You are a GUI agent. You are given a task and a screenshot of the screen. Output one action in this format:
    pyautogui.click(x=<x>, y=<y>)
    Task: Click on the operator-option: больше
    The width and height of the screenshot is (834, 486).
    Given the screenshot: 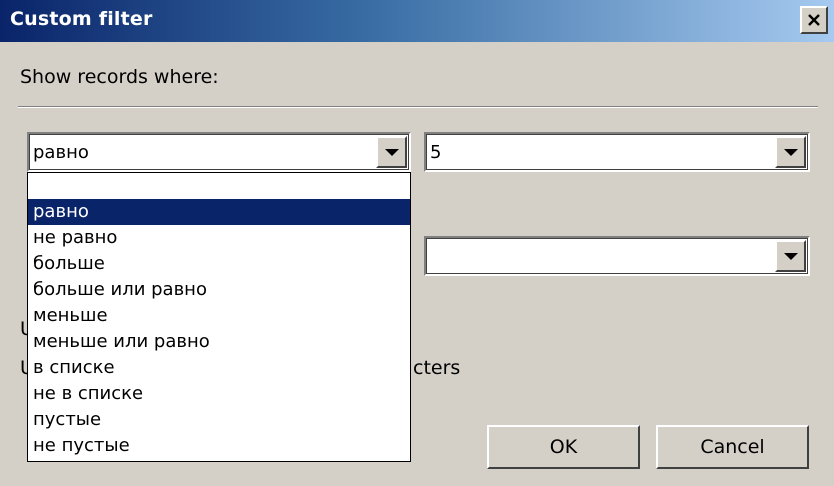 What is the action you would take?
    pyautogui.click(x=219, y=264)
    